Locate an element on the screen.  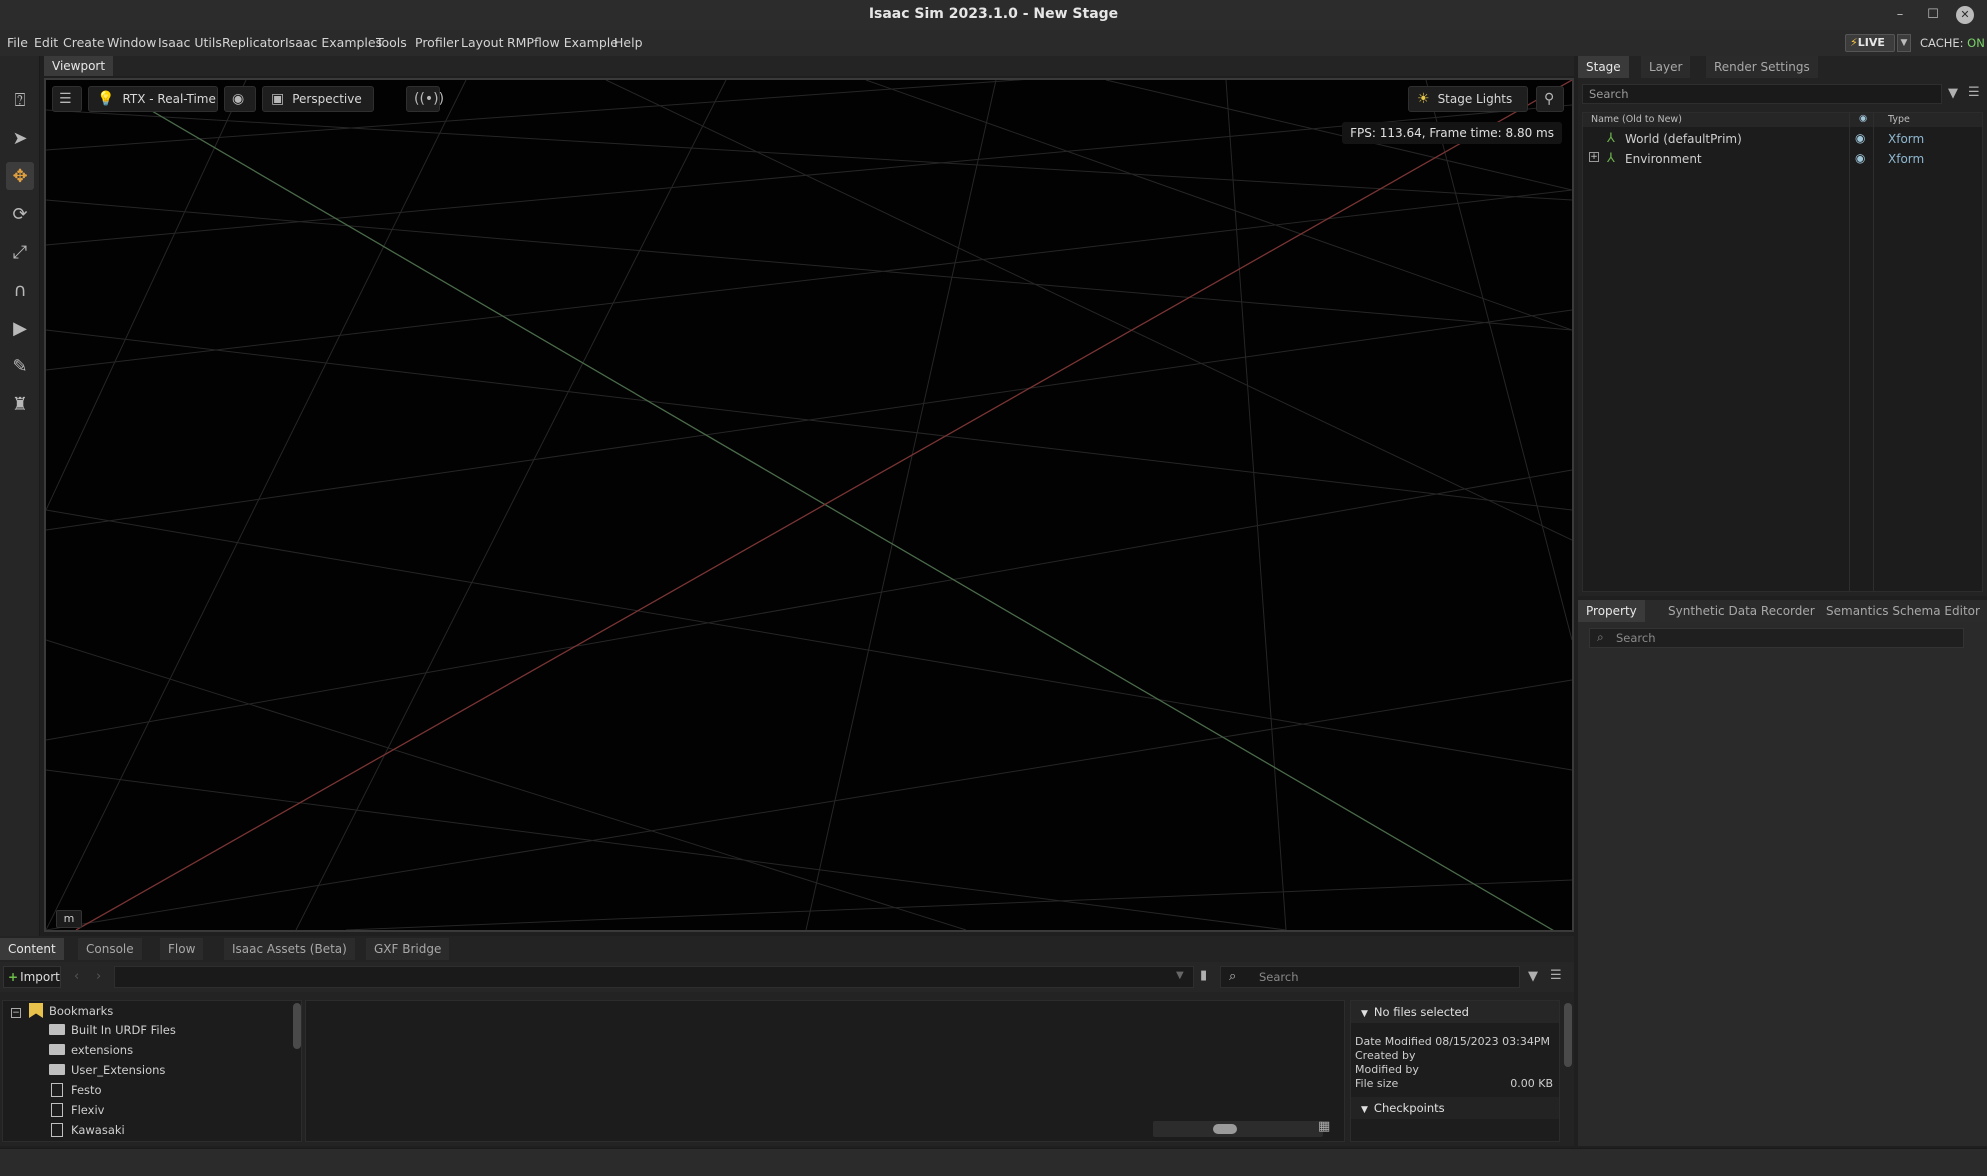
date-modified: Date Modified 08/15/2023 03:34PM is located at coordinates (1452, 1041).